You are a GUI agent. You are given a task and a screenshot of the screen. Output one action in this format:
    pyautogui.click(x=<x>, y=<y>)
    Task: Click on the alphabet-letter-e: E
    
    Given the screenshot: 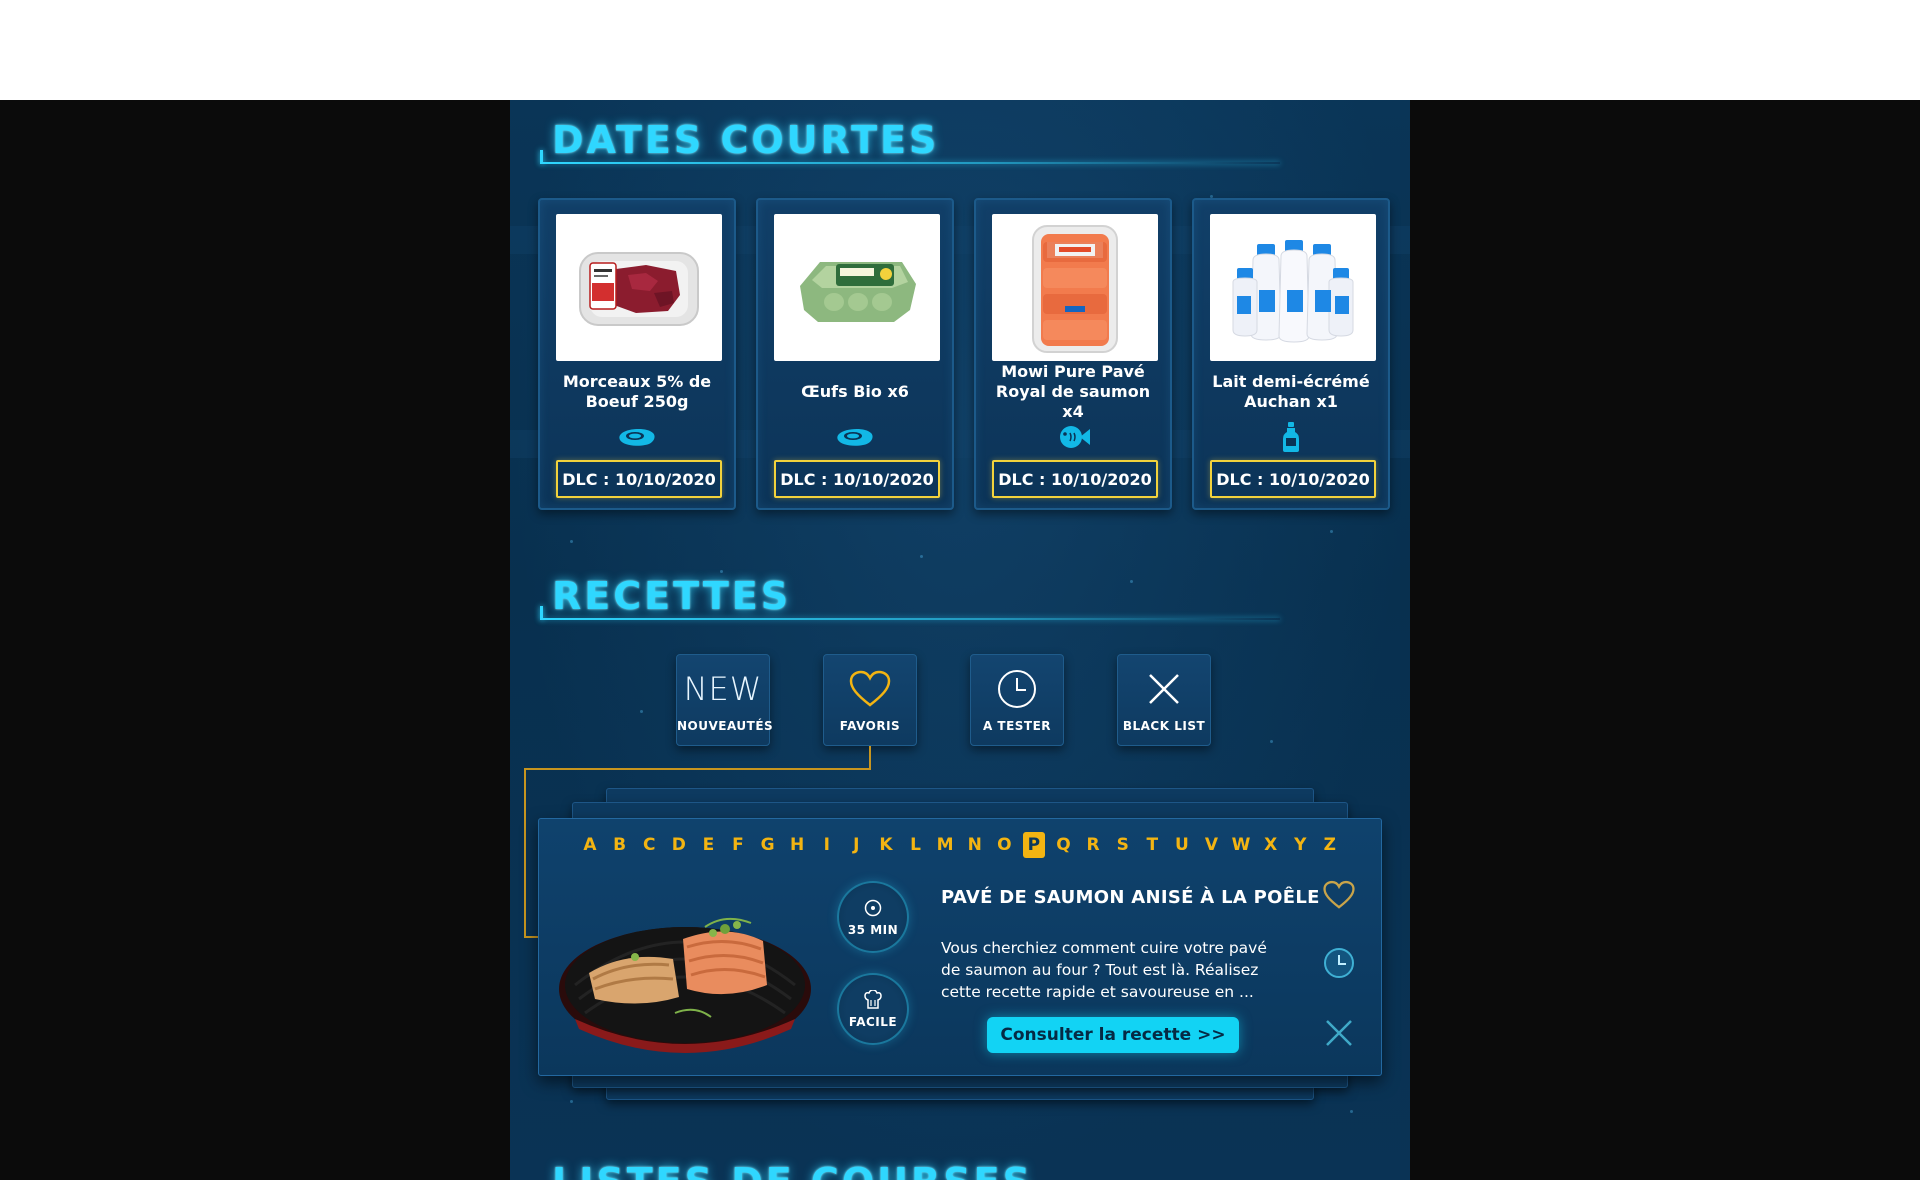 What is the action you would take?
    pyautogui.click(x=708, y=845)
    